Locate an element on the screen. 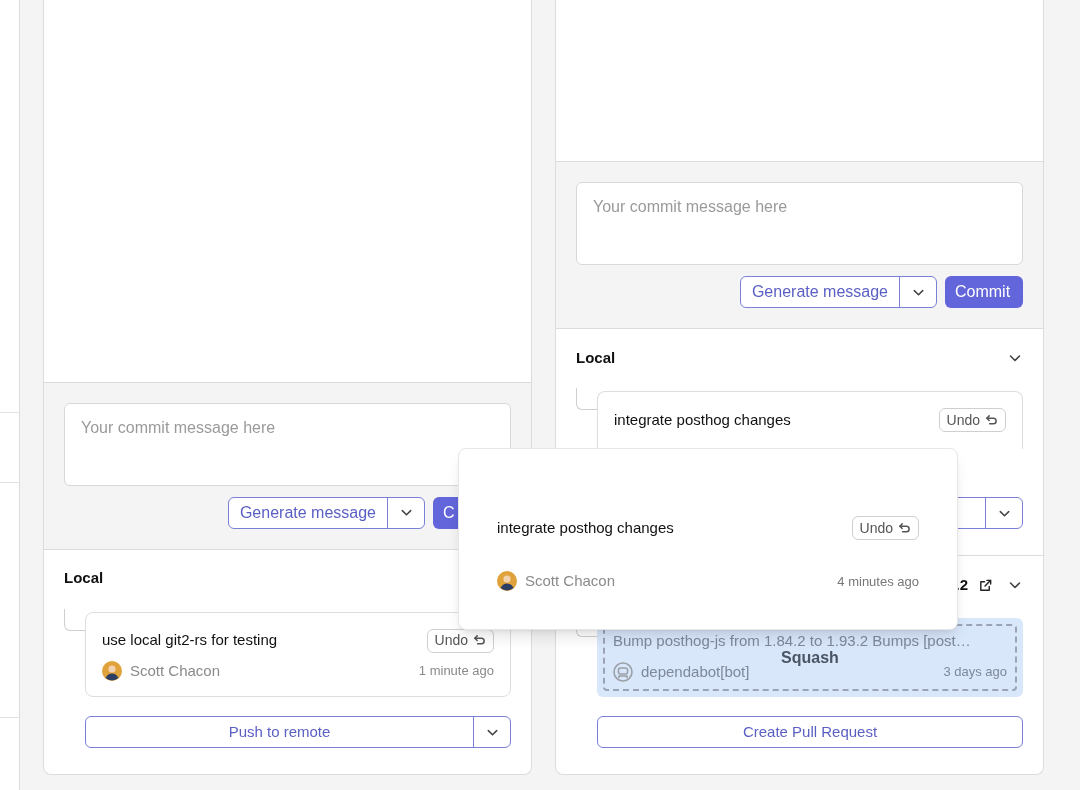  commit-button: Commit is located at coordinates (984, 292).